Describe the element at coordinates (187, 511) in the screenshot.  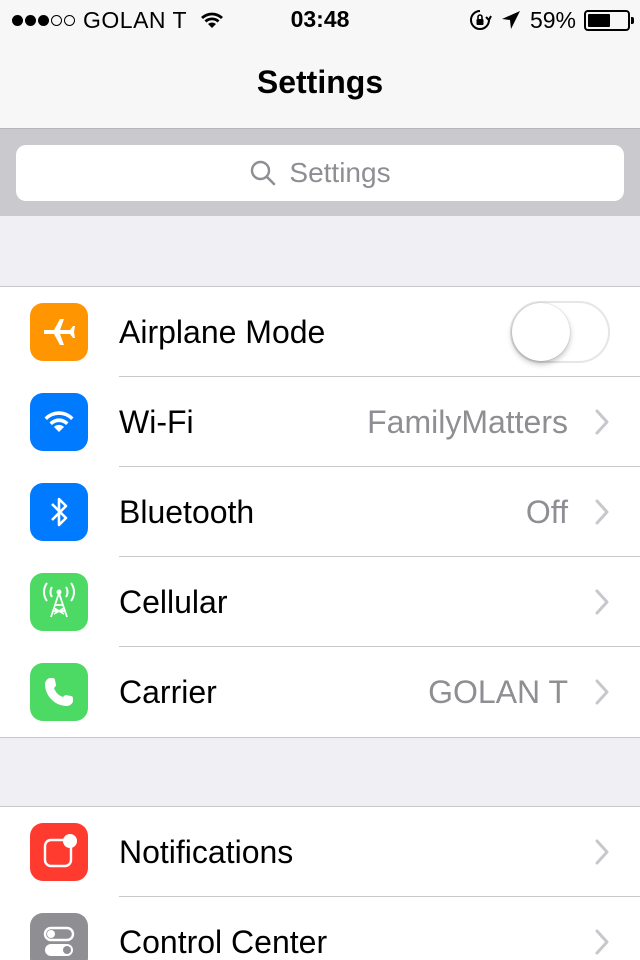
I see `row-label: Bluetooth` at that location.